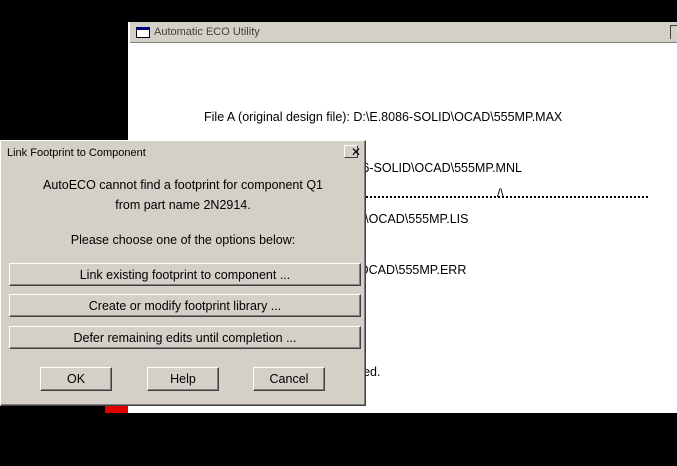  I want to click on close-icon: ✕, so click(352, 151).